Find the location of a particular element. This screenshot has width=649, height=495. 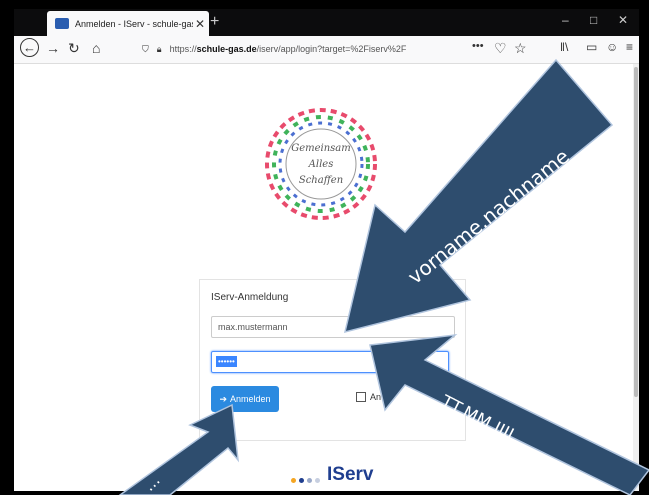

login-heading: IServ-Anmeldung is located at coordinates (250, 297).